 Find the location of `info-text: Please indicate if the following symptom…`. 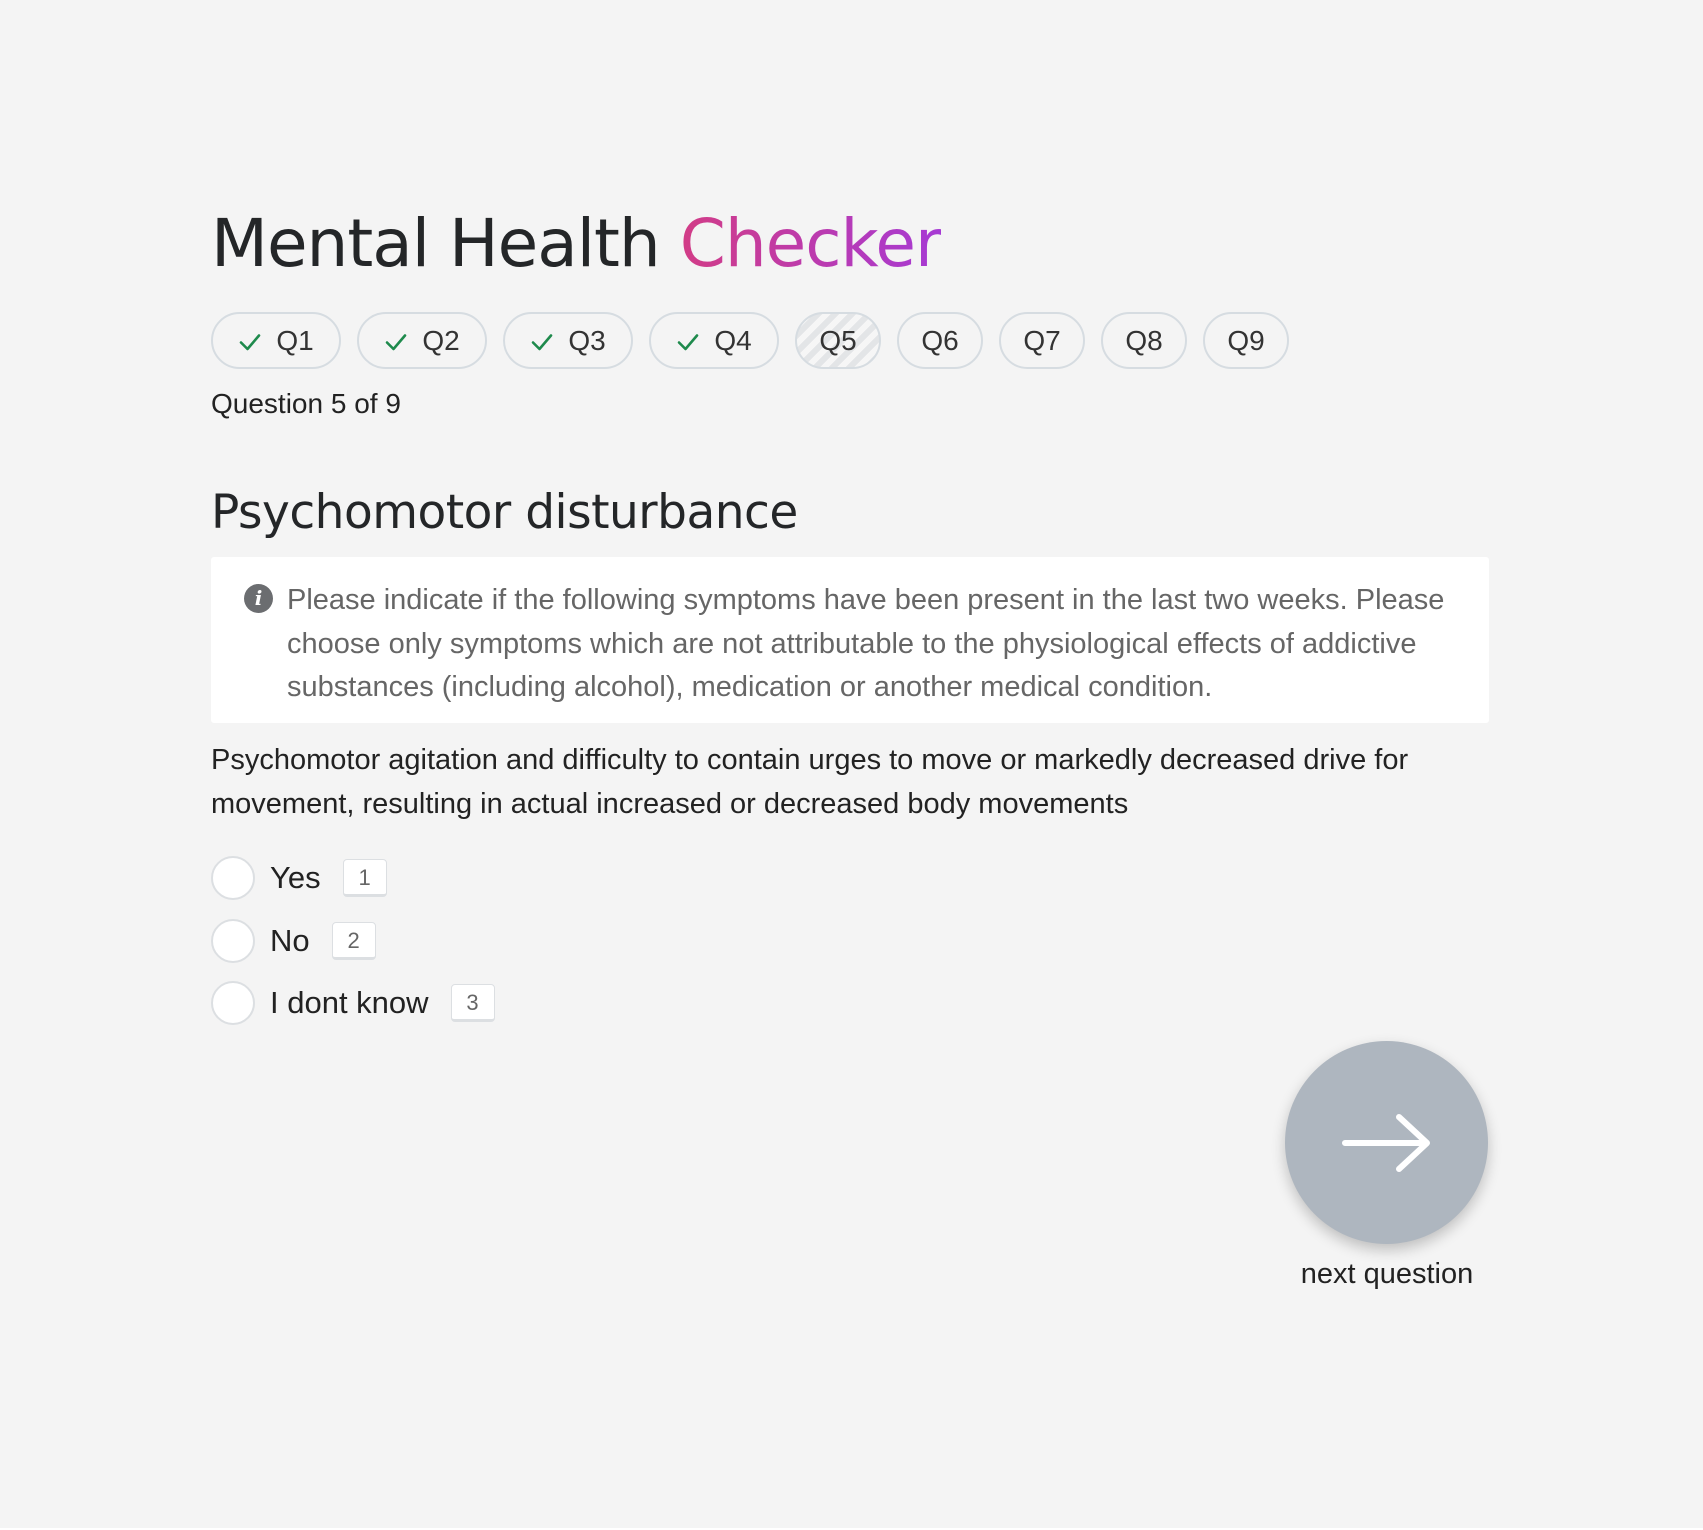

info-text: Please indicate if the following symptom… is located at coordinates (866, 643).